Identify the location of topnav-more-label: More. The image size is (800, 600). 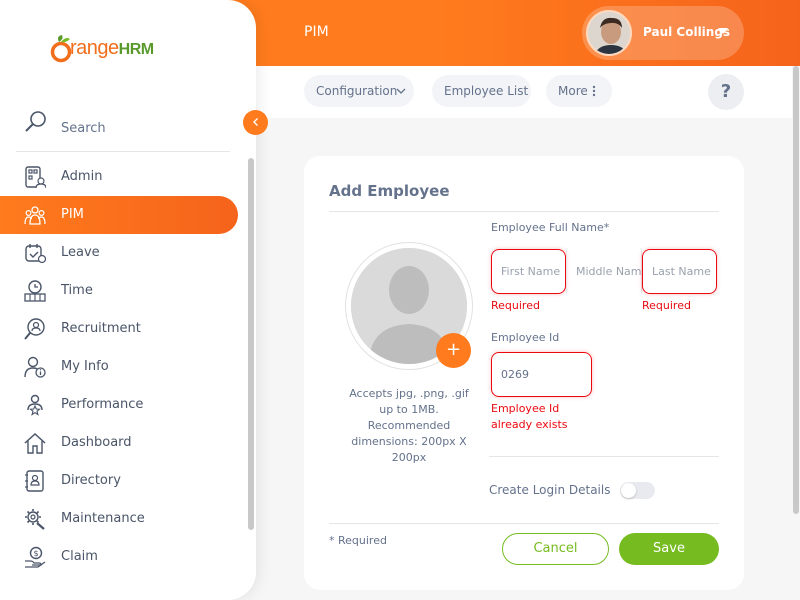
(573, 91).